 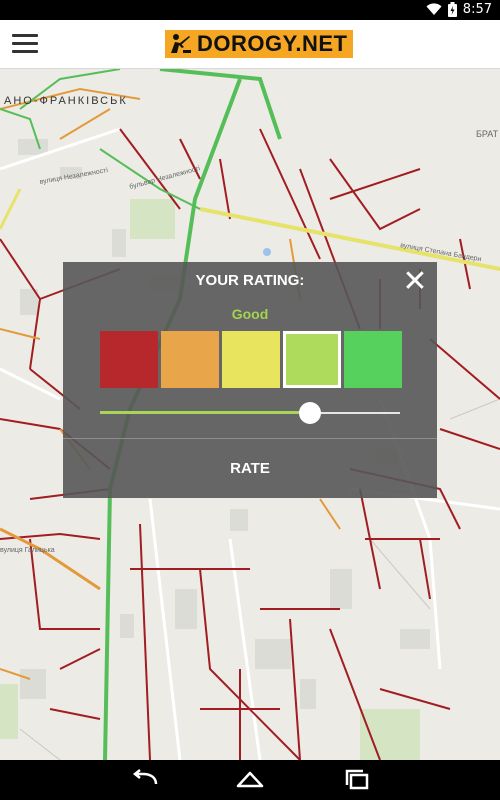 I want to click on hamburger-icon, so click(x=25, y=43).